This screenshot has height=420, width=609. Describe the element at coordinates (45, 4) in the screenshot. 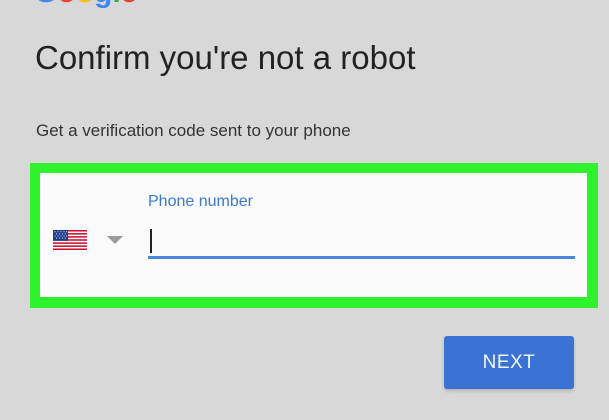

I see `logo-letter: G` at that location.